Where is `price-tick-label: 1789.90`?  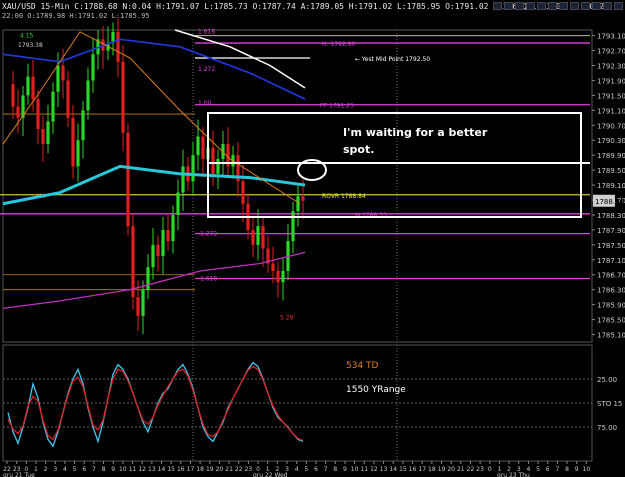 price-tick-label: 1789.90 is located at coordinates (611, 156).